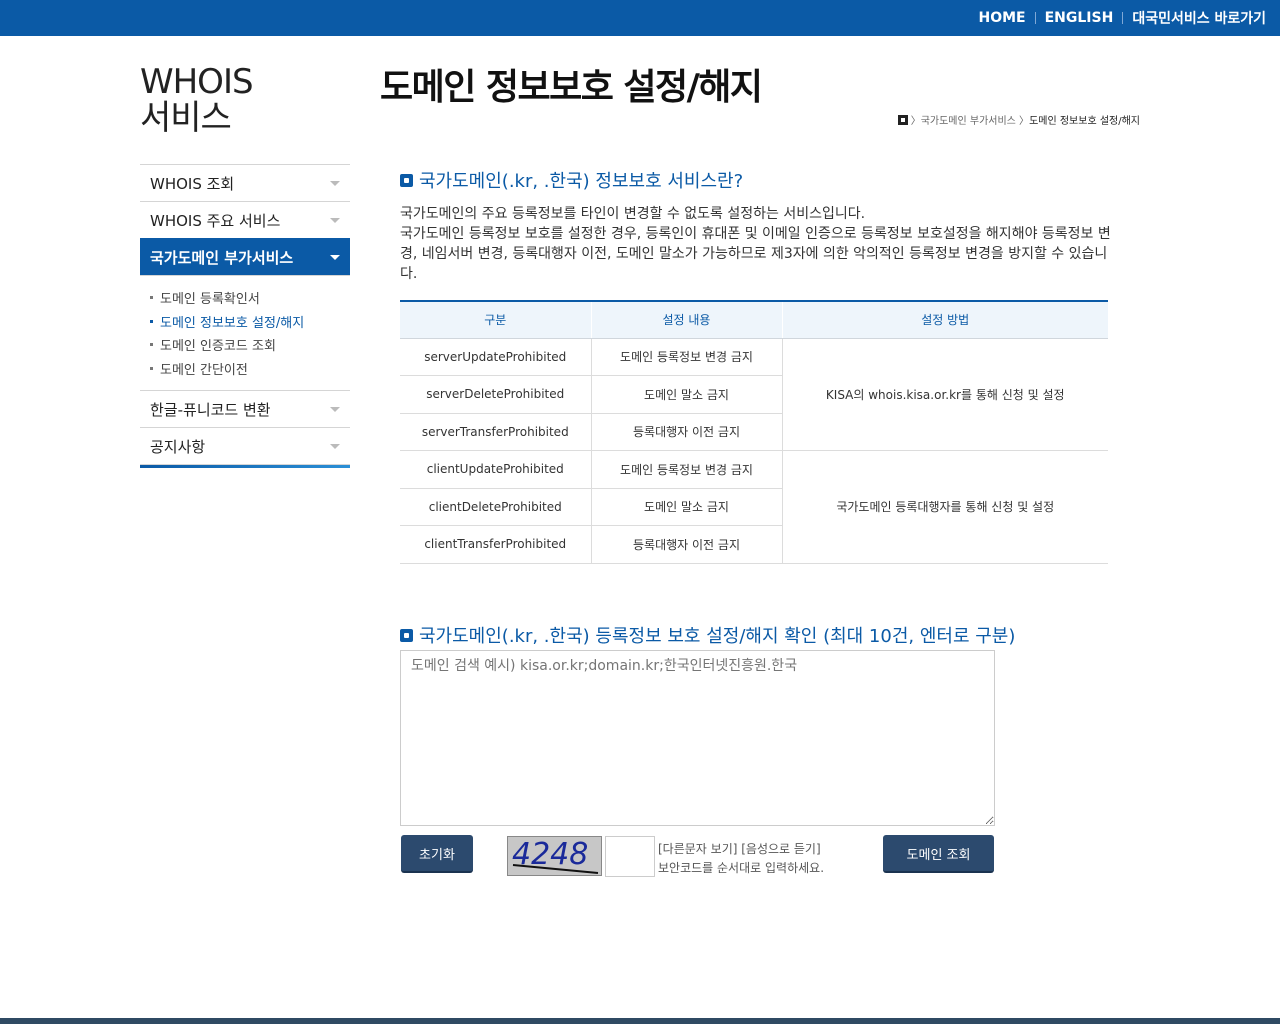 This screenshot has width=1280, height=1024. What do you see at coordinates (902, 119) in the screenshot?
I see `home-icon` at bounding box center [902, 119].